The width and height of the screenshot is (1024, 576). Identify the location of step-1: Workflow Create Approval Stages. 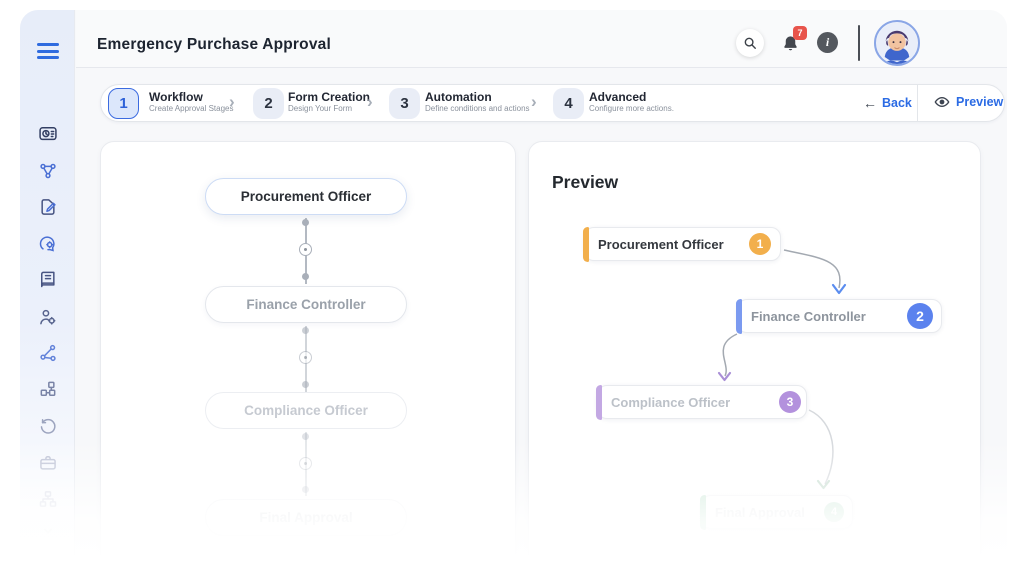
(191, 102).